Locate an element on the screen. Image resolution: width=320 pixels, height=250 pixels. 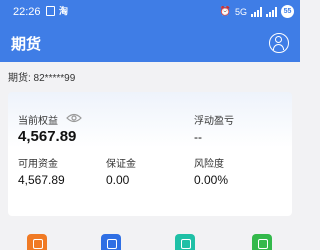
available-label: 可用资金 is located at coordinates (38, 164).